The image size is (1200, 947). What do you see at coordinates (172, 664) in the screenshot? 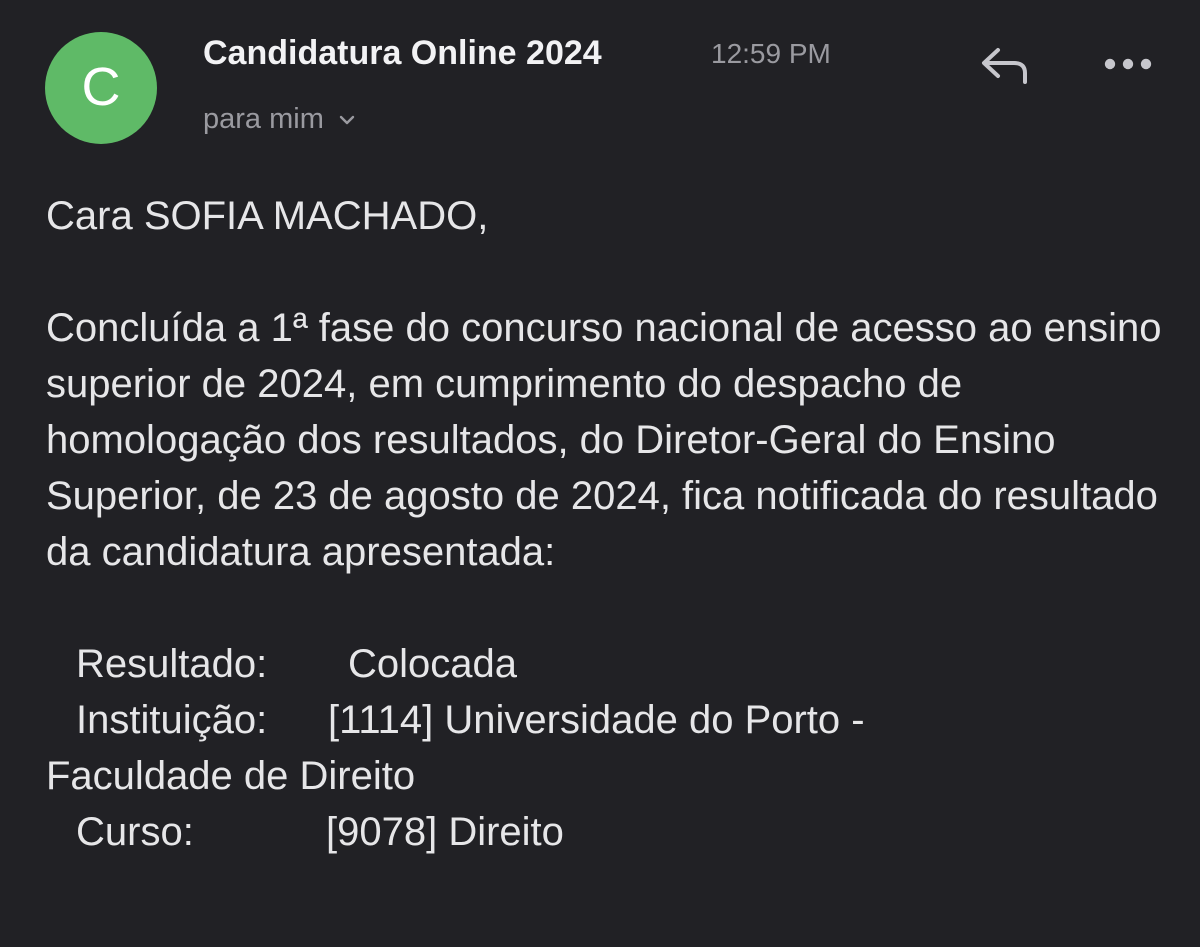
I see `result-label: Resultado:` at bounding box center [172, 664].